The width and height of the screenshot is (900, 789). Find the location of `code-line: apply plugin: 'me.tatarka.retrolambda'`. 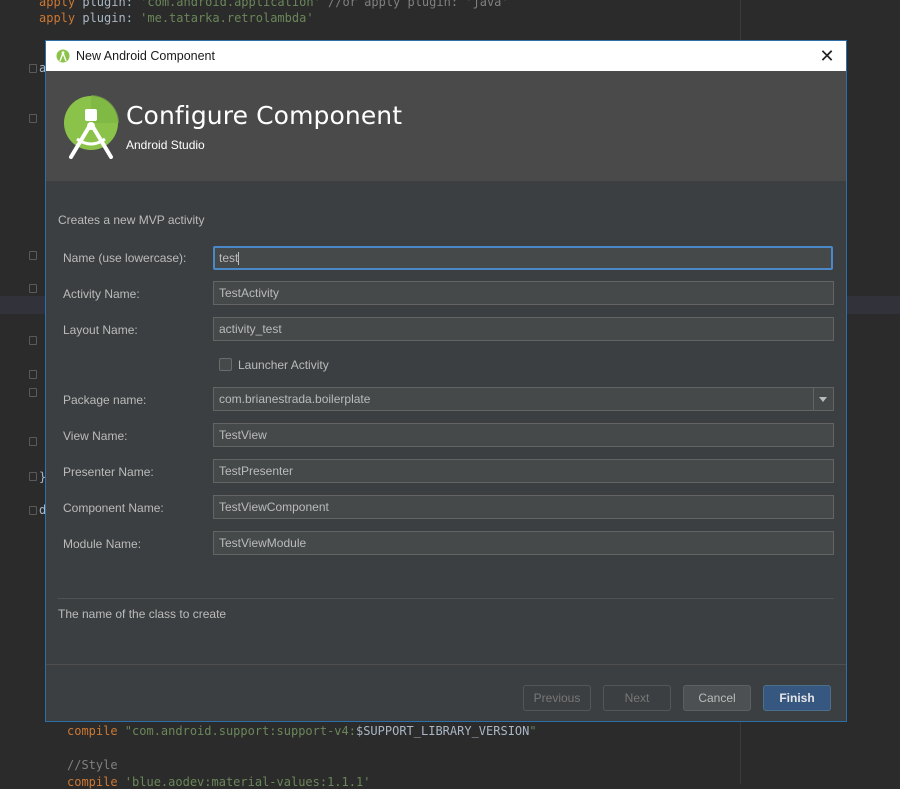

code-line: apply plugin: 'me.tatarka.retrolambda' is located at coordinates (176, 18).